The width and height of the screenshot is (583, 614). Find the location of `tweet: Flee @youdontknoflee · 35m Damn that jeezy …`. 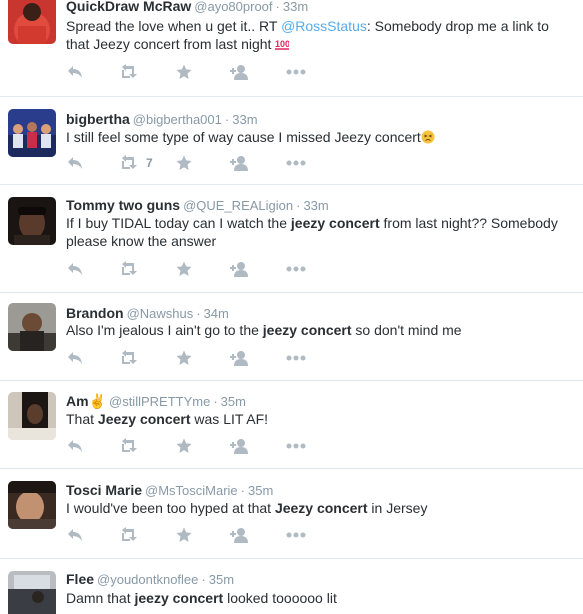

tweet: Flee @youdontknoflee · 35m Damn that jeezy … is located at coordinates (291, 586).